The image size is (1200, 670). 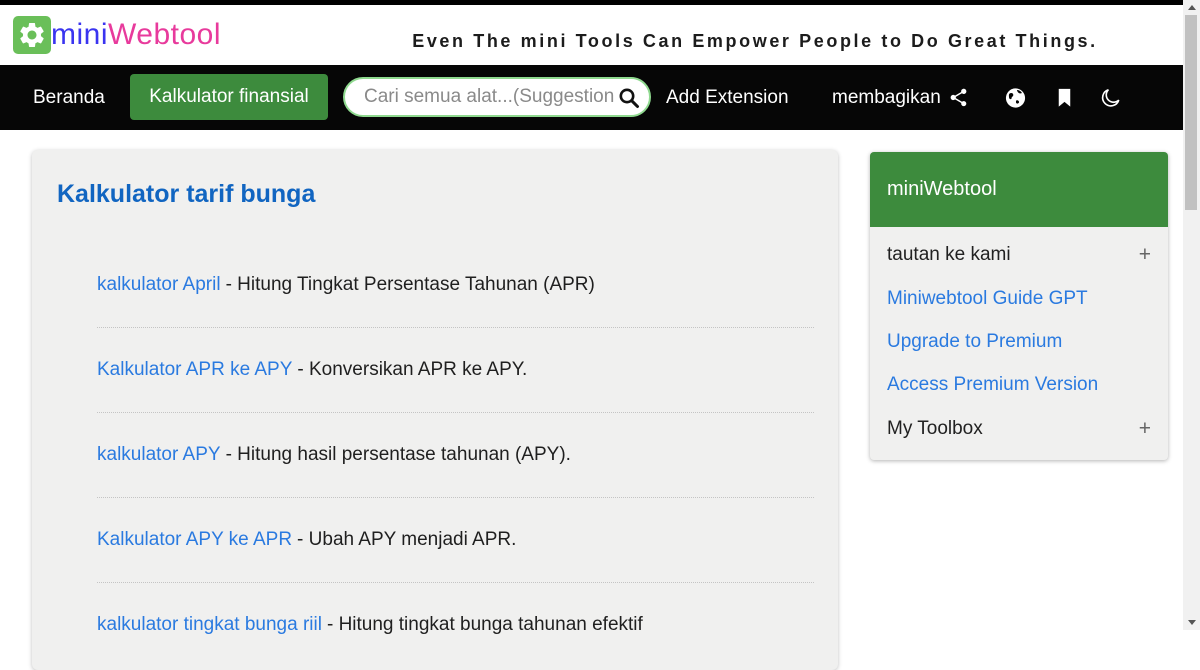 What do you see at coordinates (412, 369) in the screenshot?
I see `tool-description: - Konversikan APR ke APY.` at bounding box center [412, 369].